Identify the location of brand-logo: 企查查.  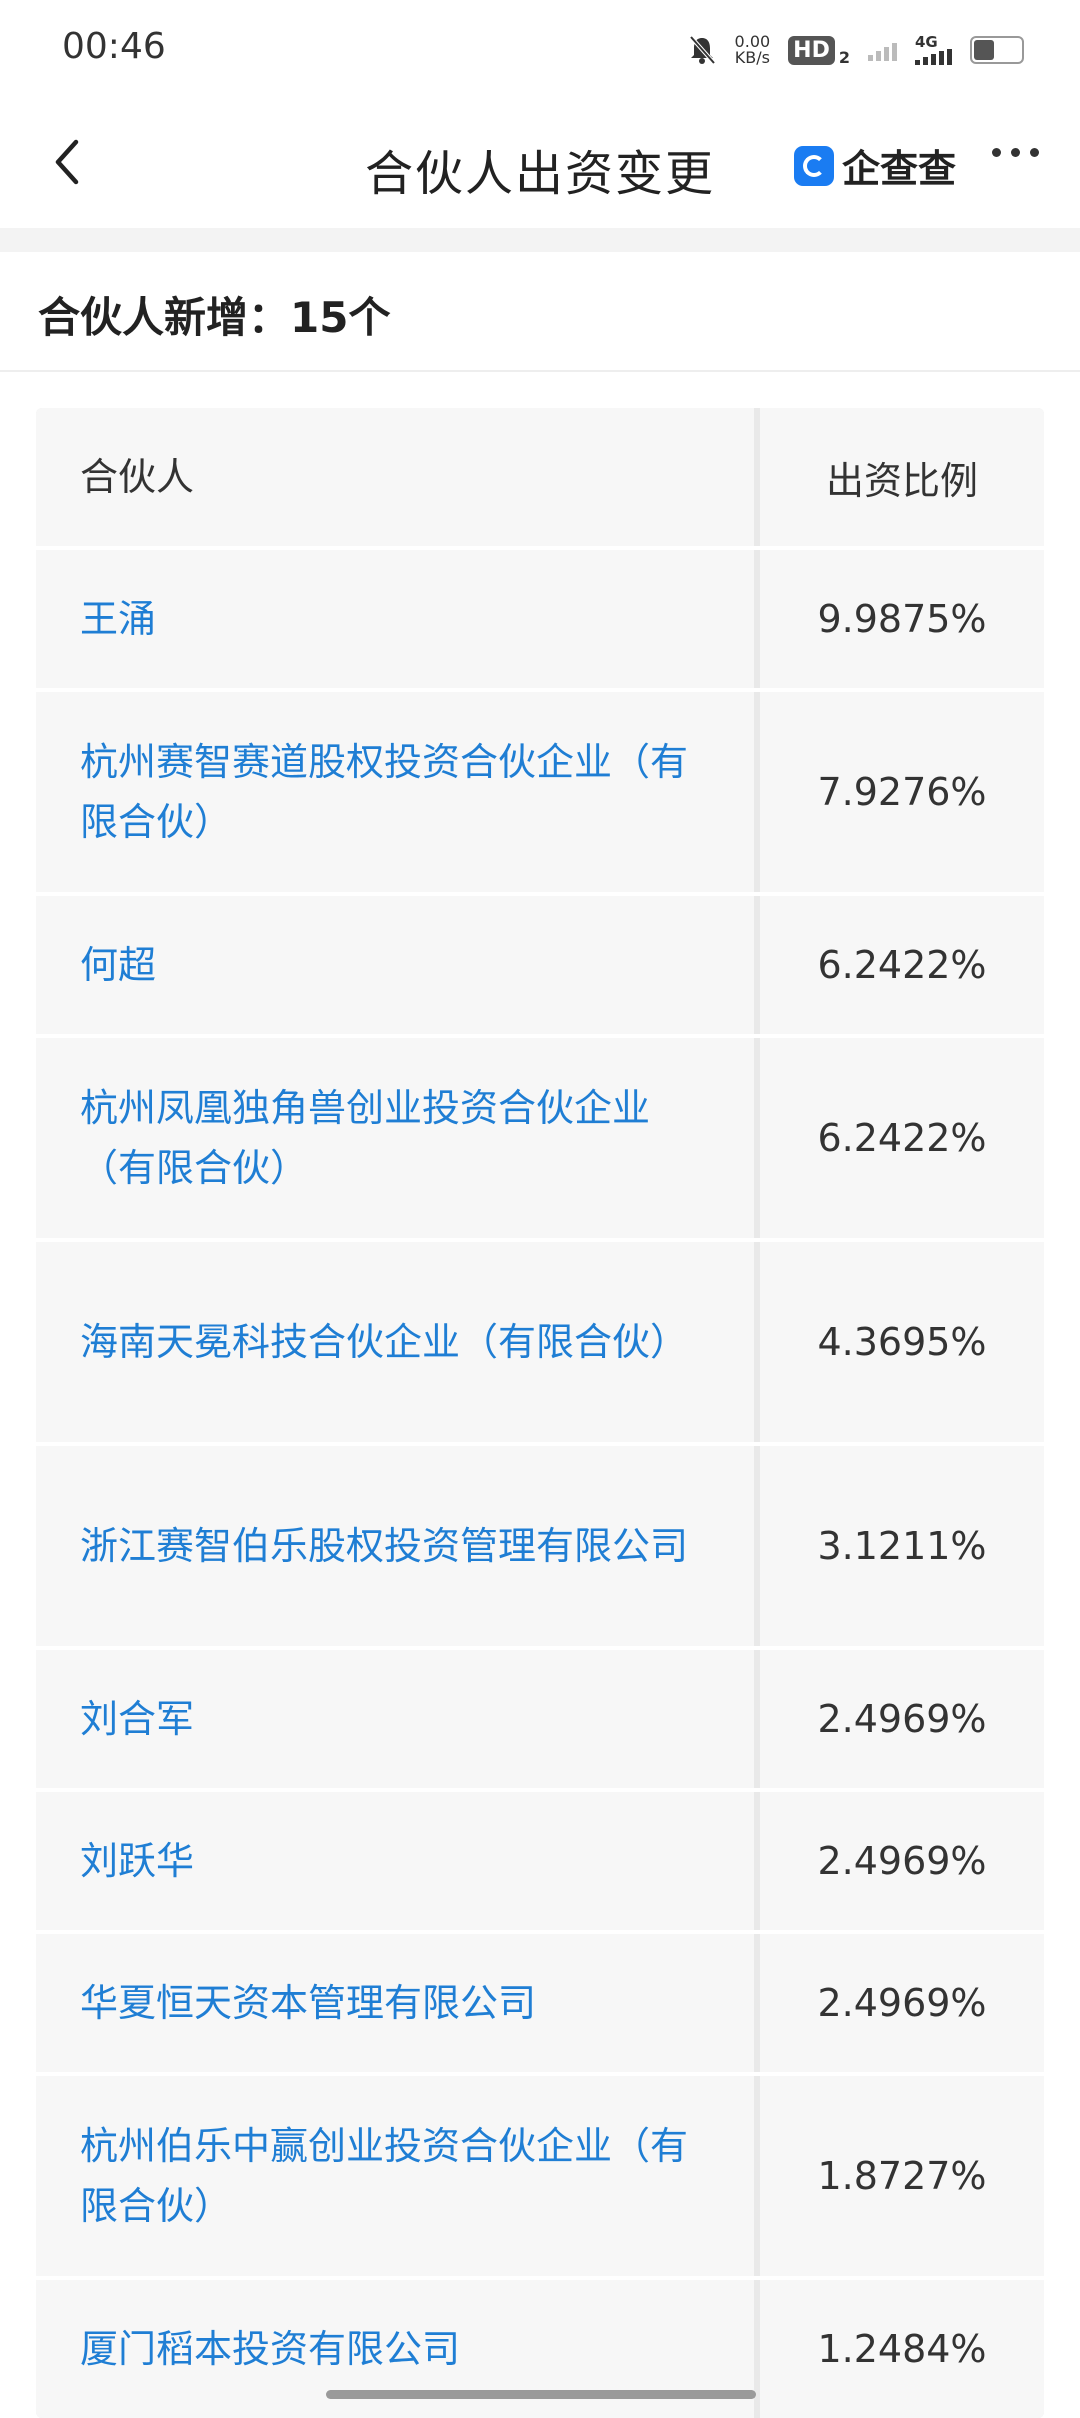
(875, 165).